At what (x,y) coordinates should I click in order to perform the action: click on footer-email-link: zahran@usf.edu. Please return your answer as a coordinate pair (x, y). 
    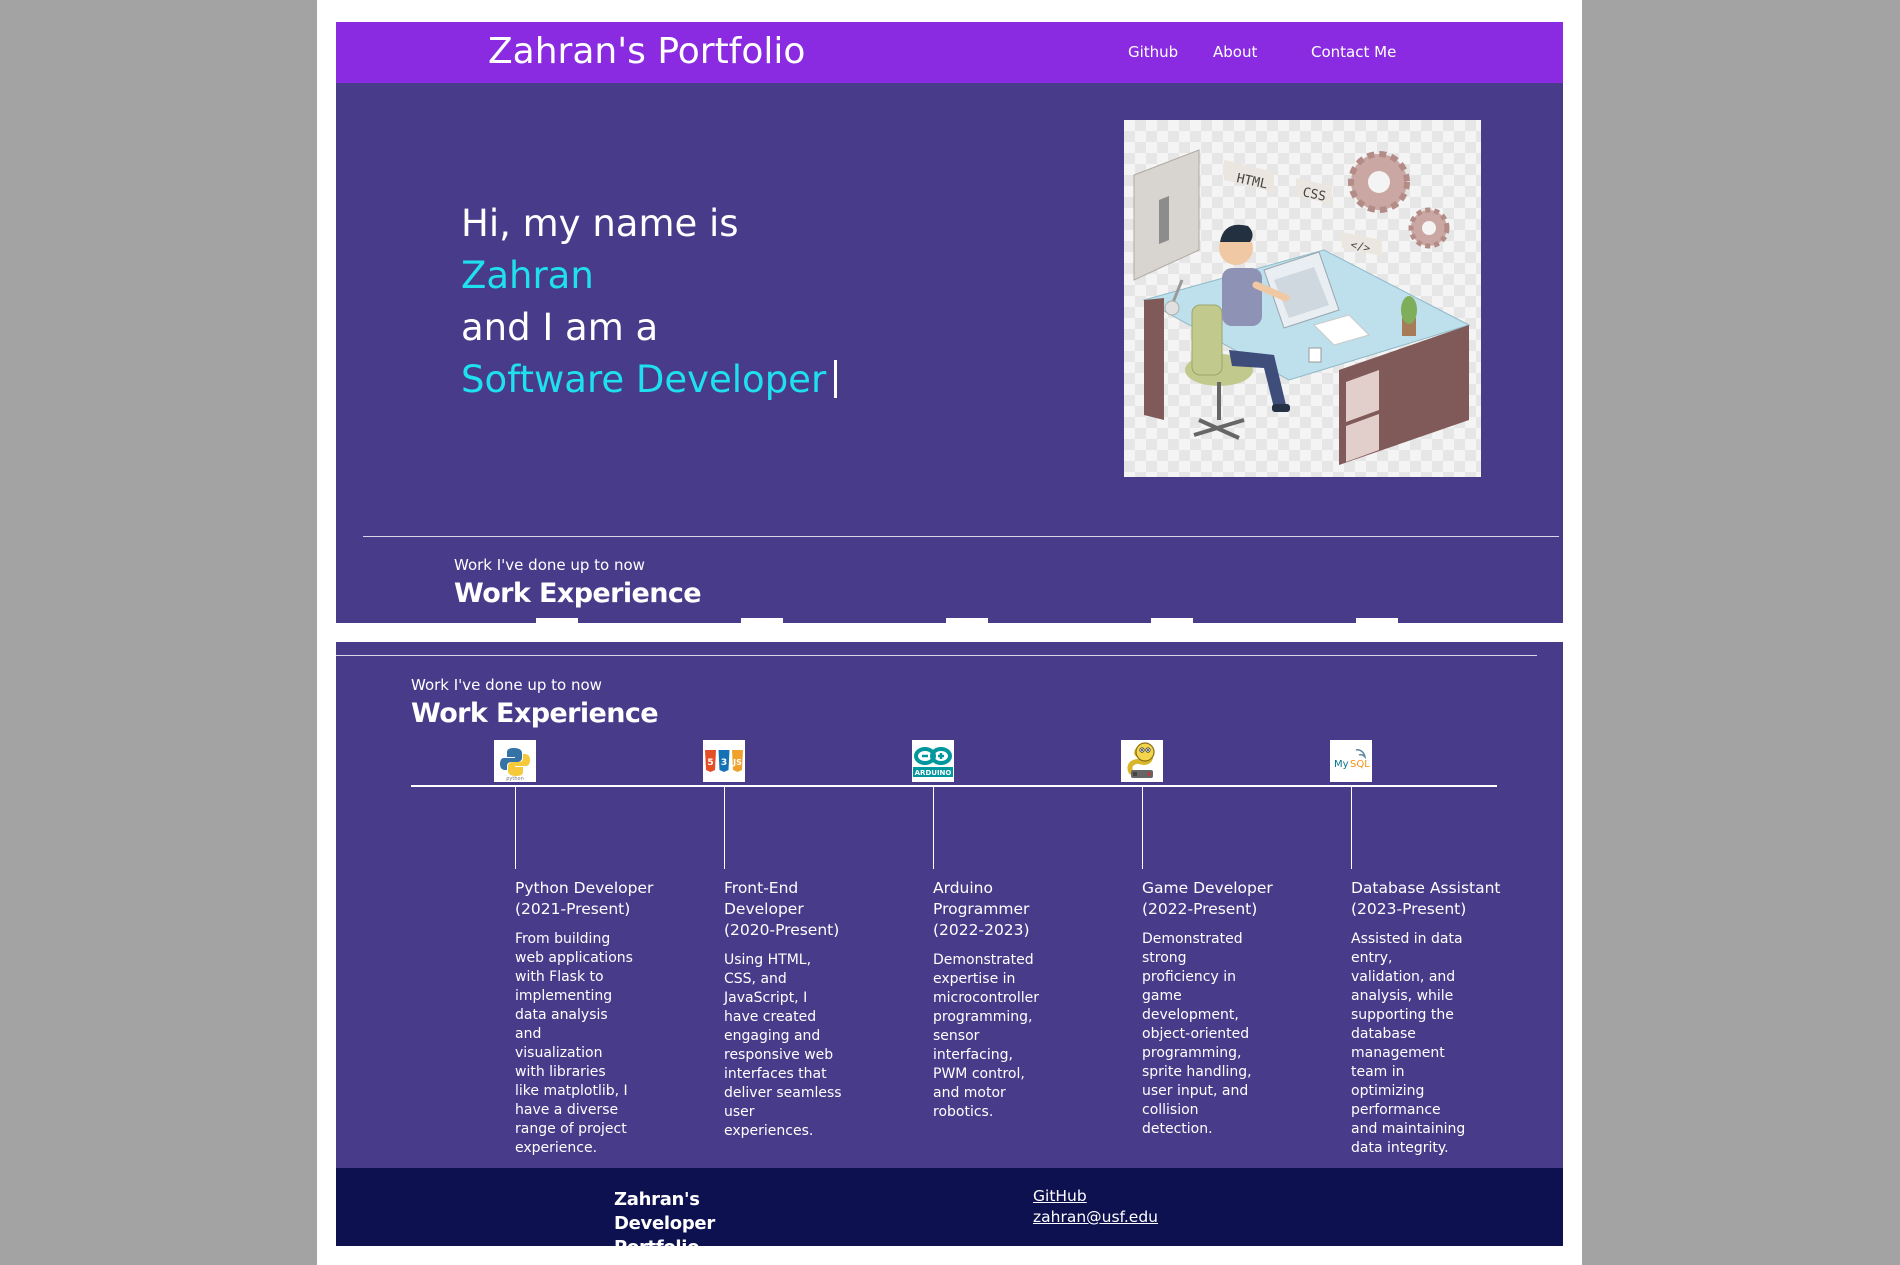
    Looking at the image, I should click on (1095, 1217).